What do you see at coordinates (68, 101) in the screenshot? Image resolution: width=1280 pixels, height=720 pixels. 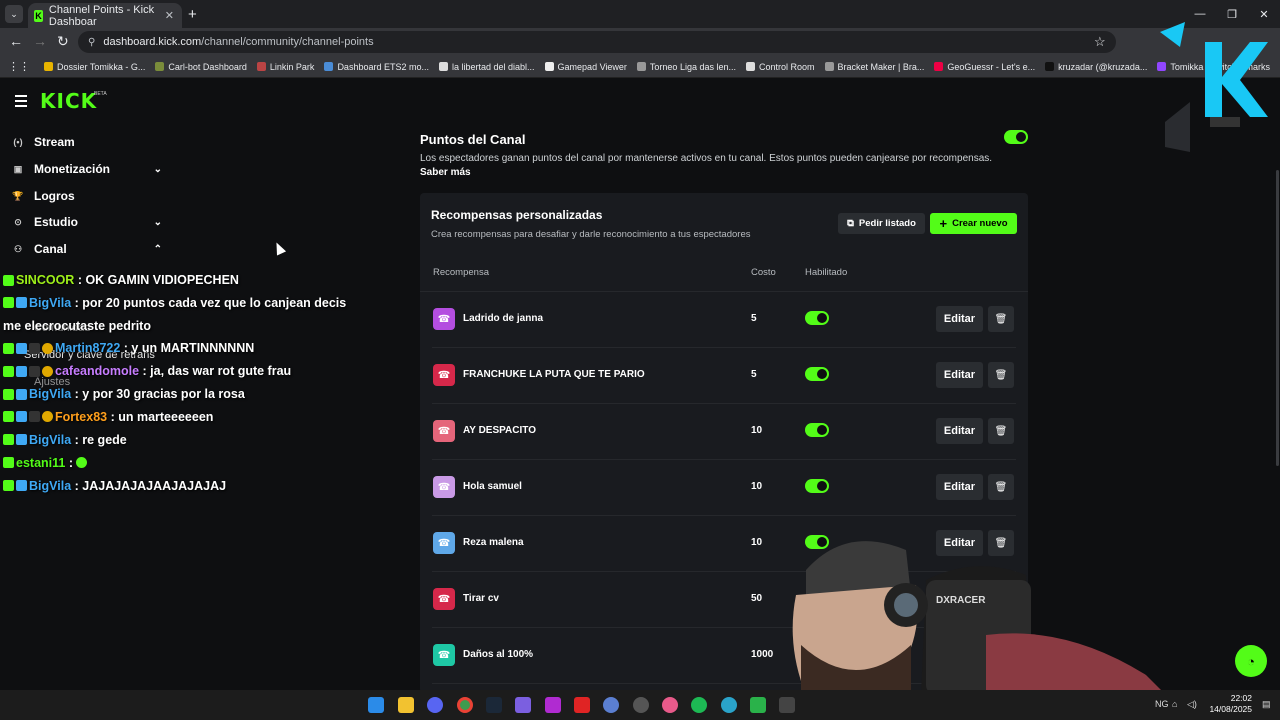 I see `kick-logo: KICK` at bounding box center [68, 101].